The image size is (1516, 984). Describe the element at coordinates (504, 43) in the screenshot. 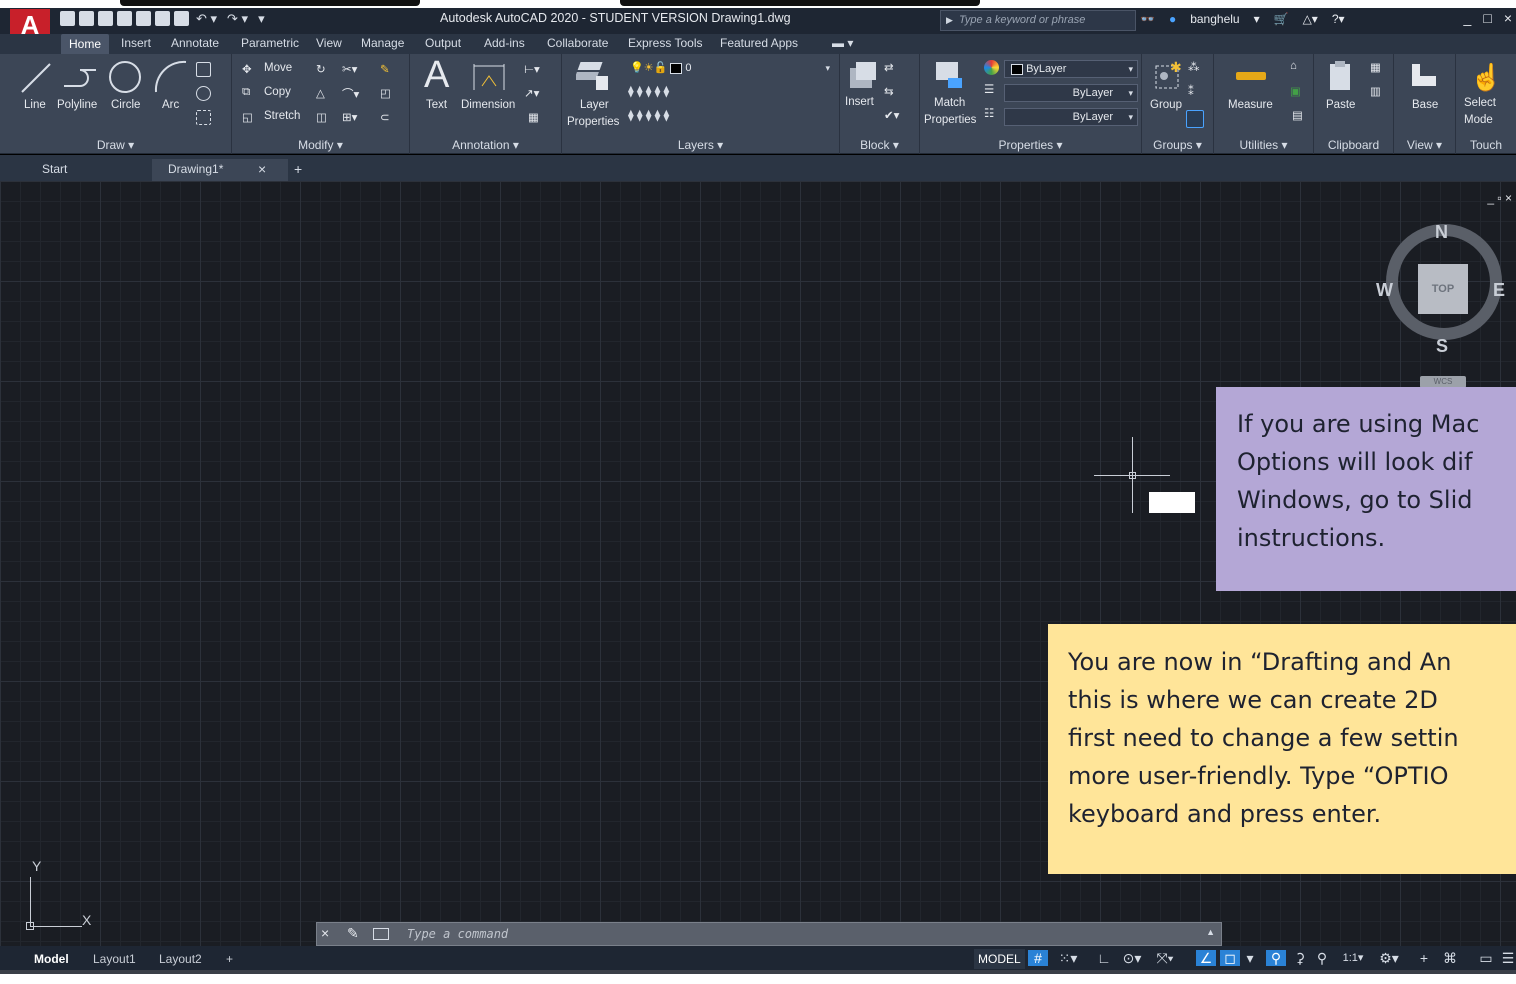

I see `tab-add-ins: Add-ins` at that location.